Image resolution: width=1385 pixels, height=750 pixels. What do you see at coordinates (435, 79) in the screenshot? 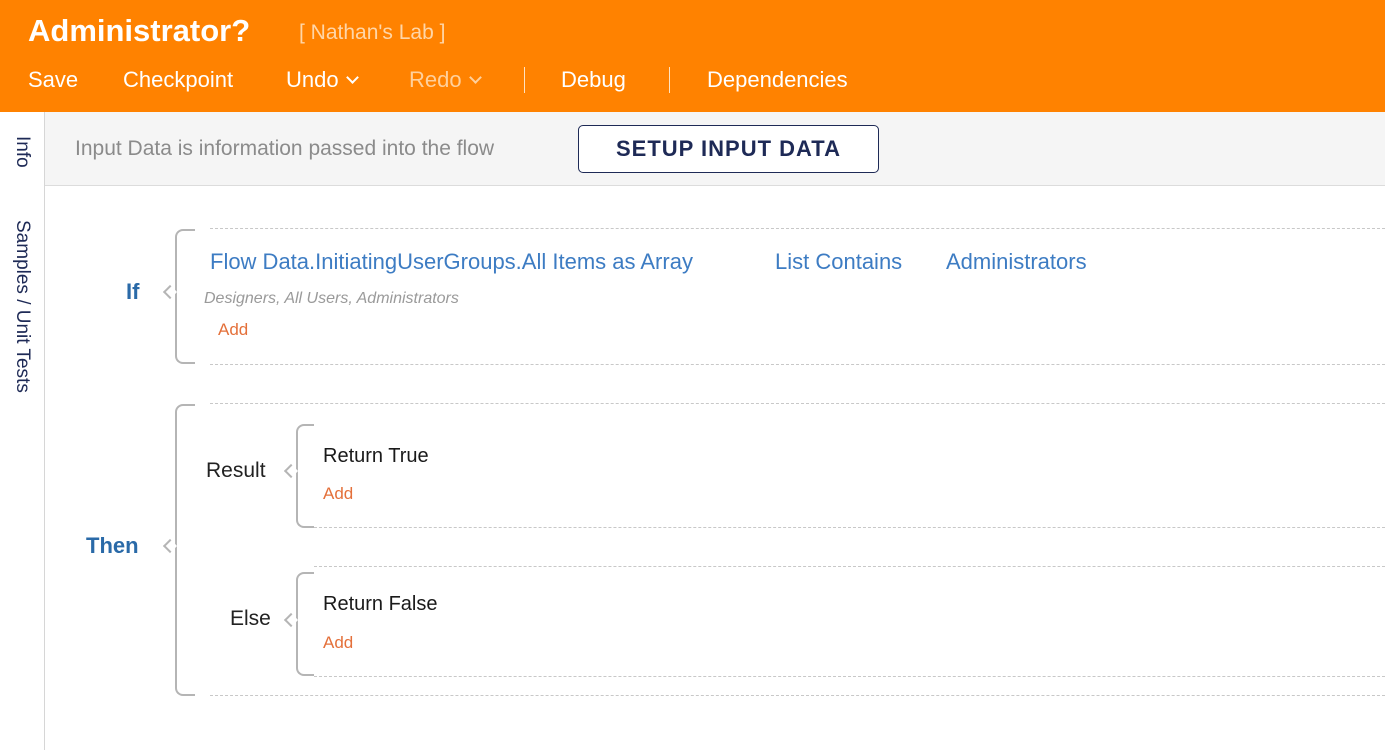
I see `redo-label: Redo` at bounding box center [435, 79].